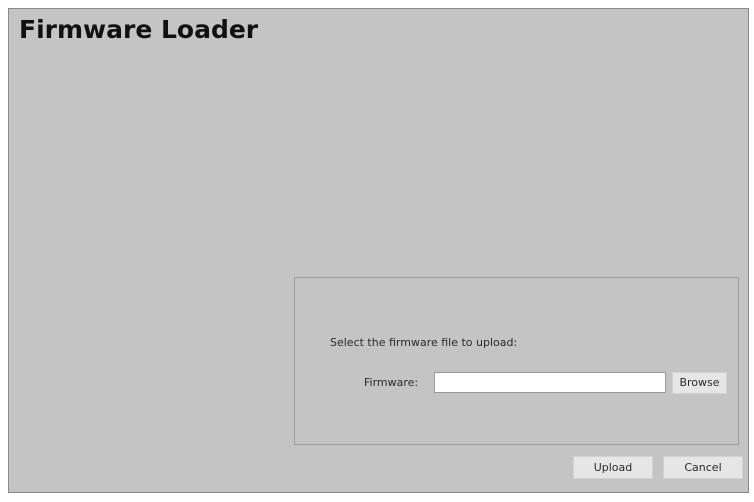 The width and height of the screenshot is (754, 502). What do you see at coordinates (391, 382) in the screenshot?
I see `firmware-label: Firmware:` at bounding box center [391, 382].